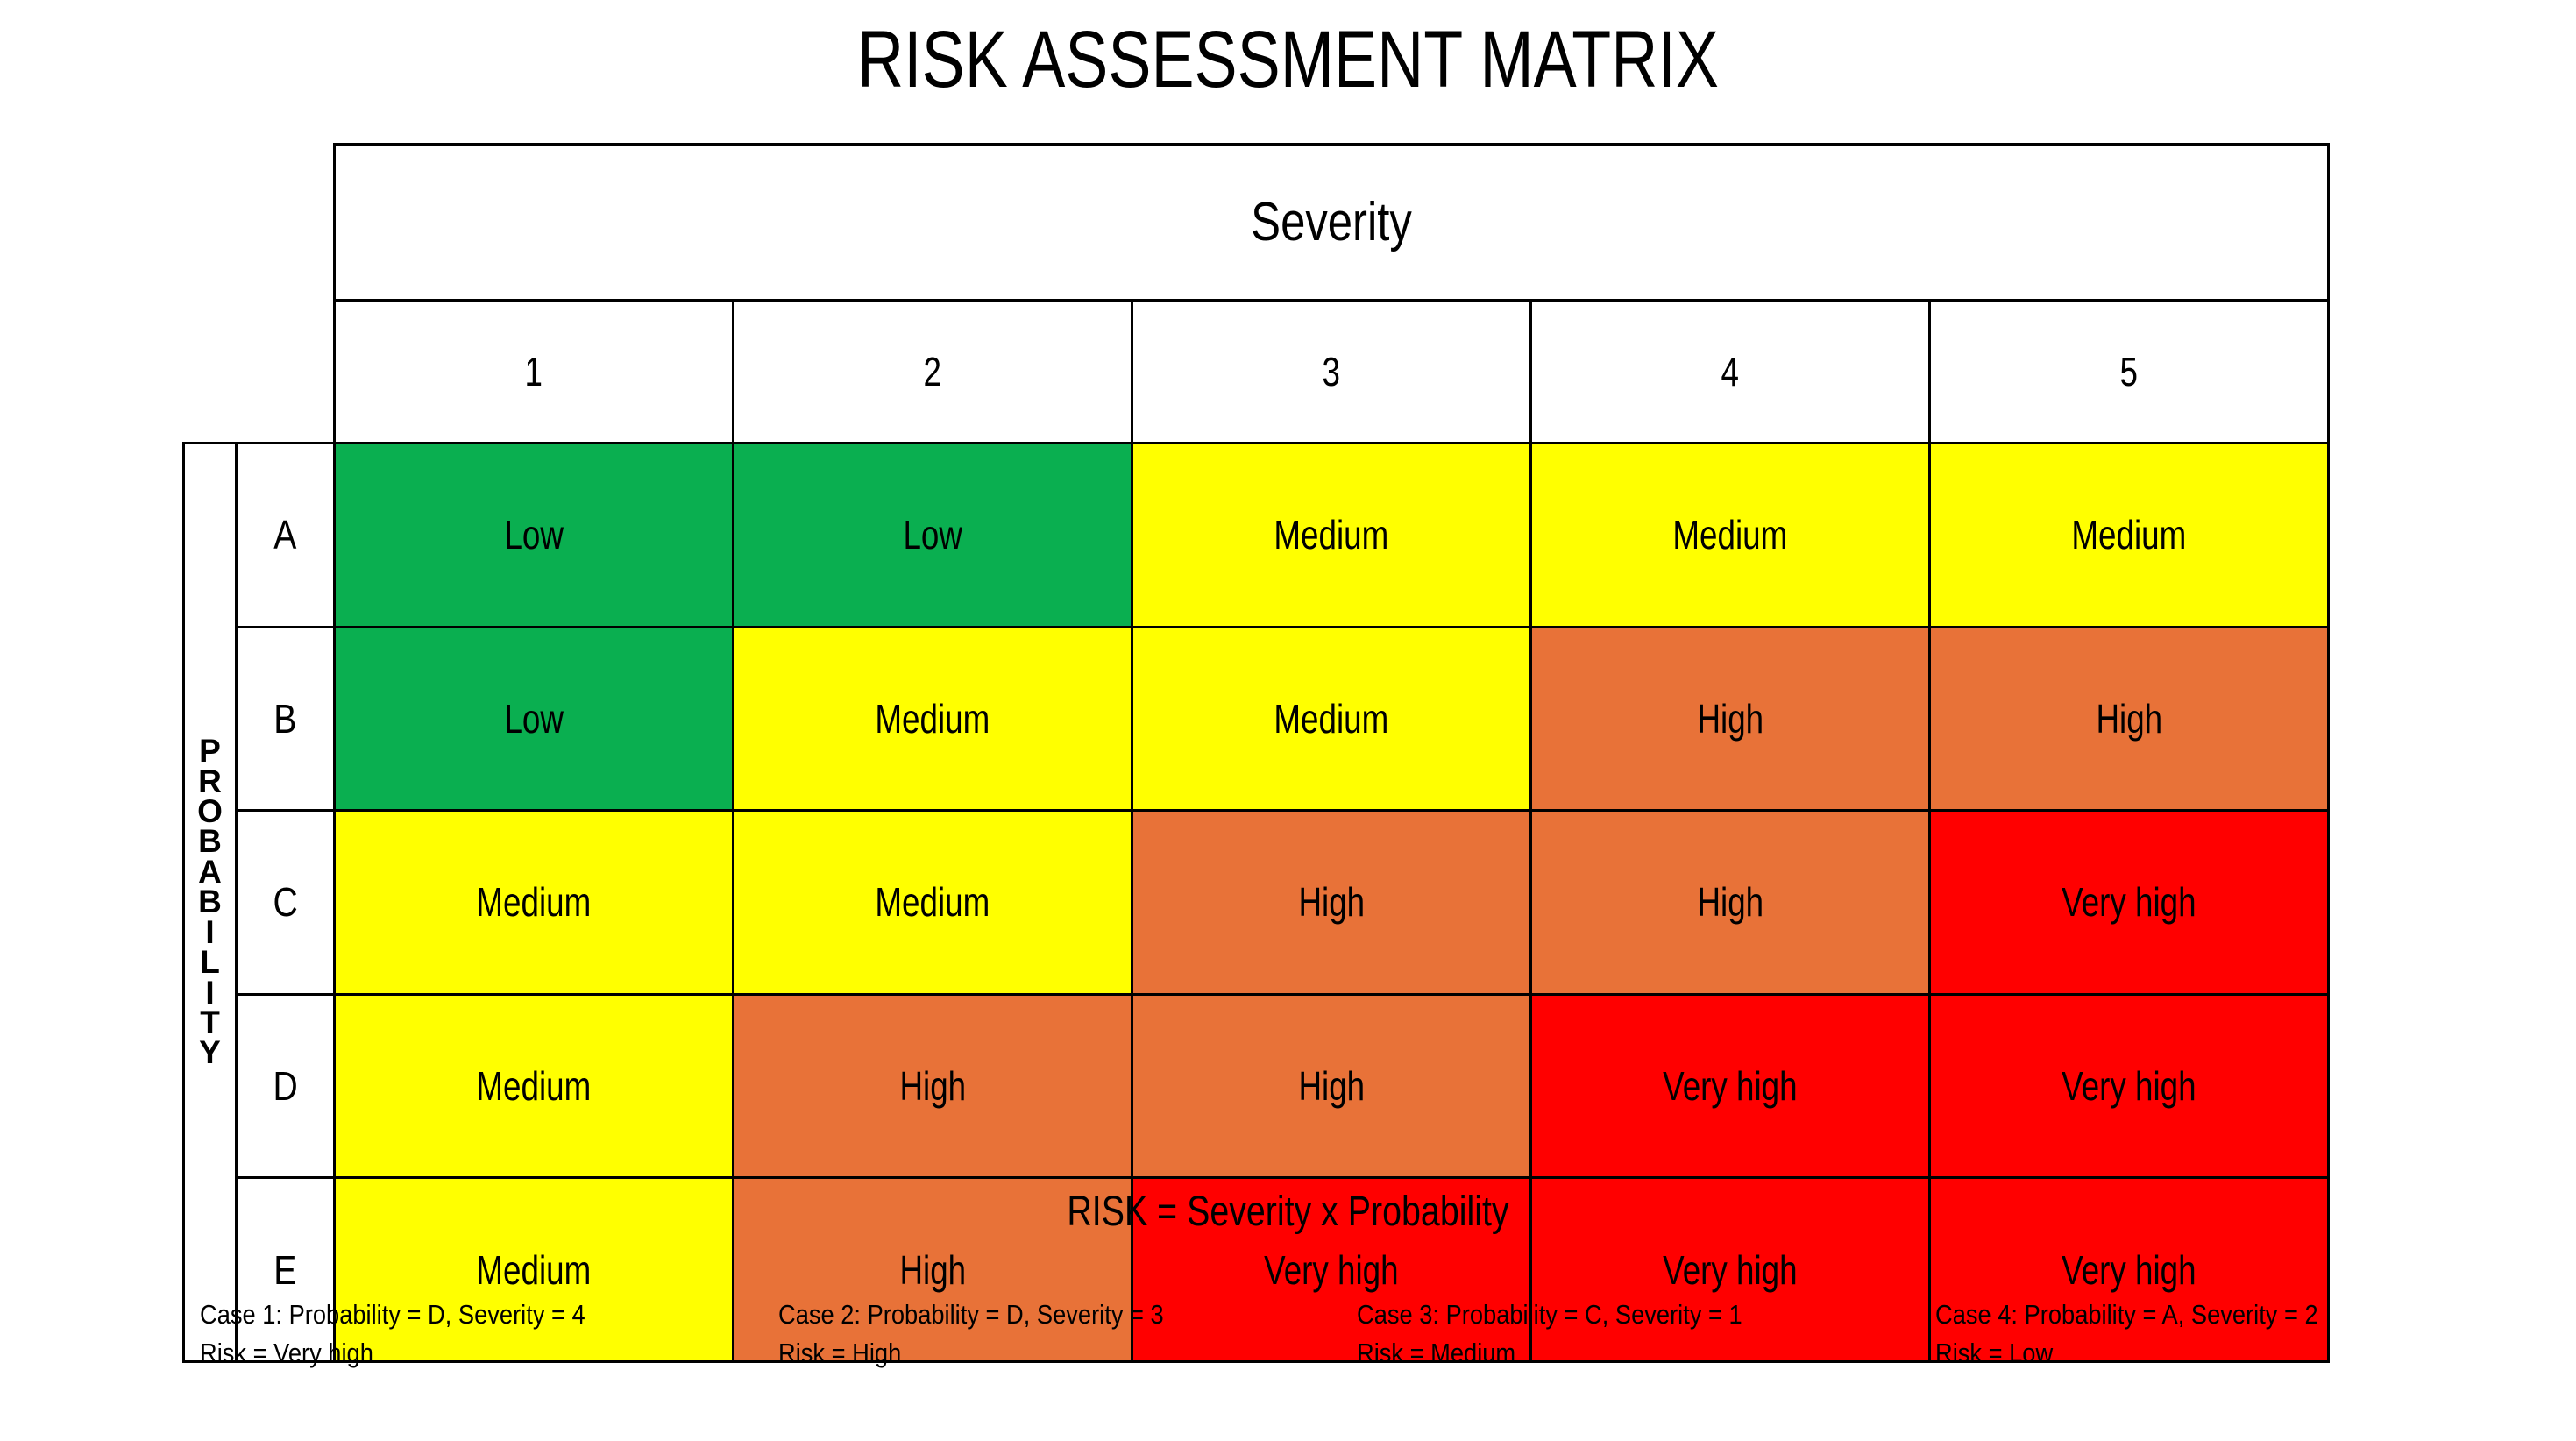  What do you see at coordinates (286, 372) in the screenshot?
I see `corner-spacer-mid2` at bounding box center [286, 372].